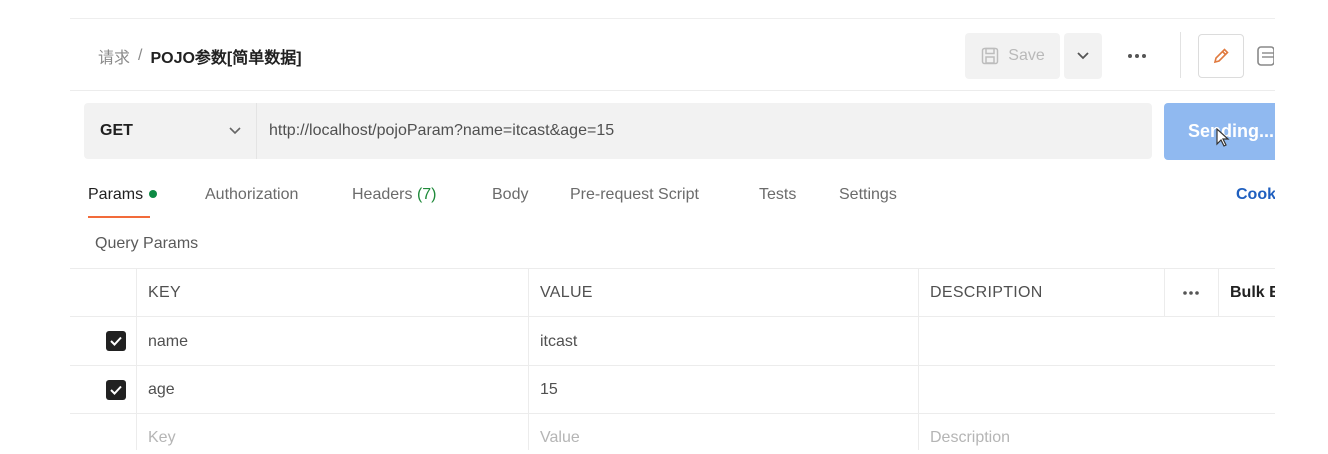 The height and width of the screenshot is (454, 1328). What do you see at coordinates (153, 193) in the screenshot?
I see `params-active-dot` at bounding box center [153, 193].